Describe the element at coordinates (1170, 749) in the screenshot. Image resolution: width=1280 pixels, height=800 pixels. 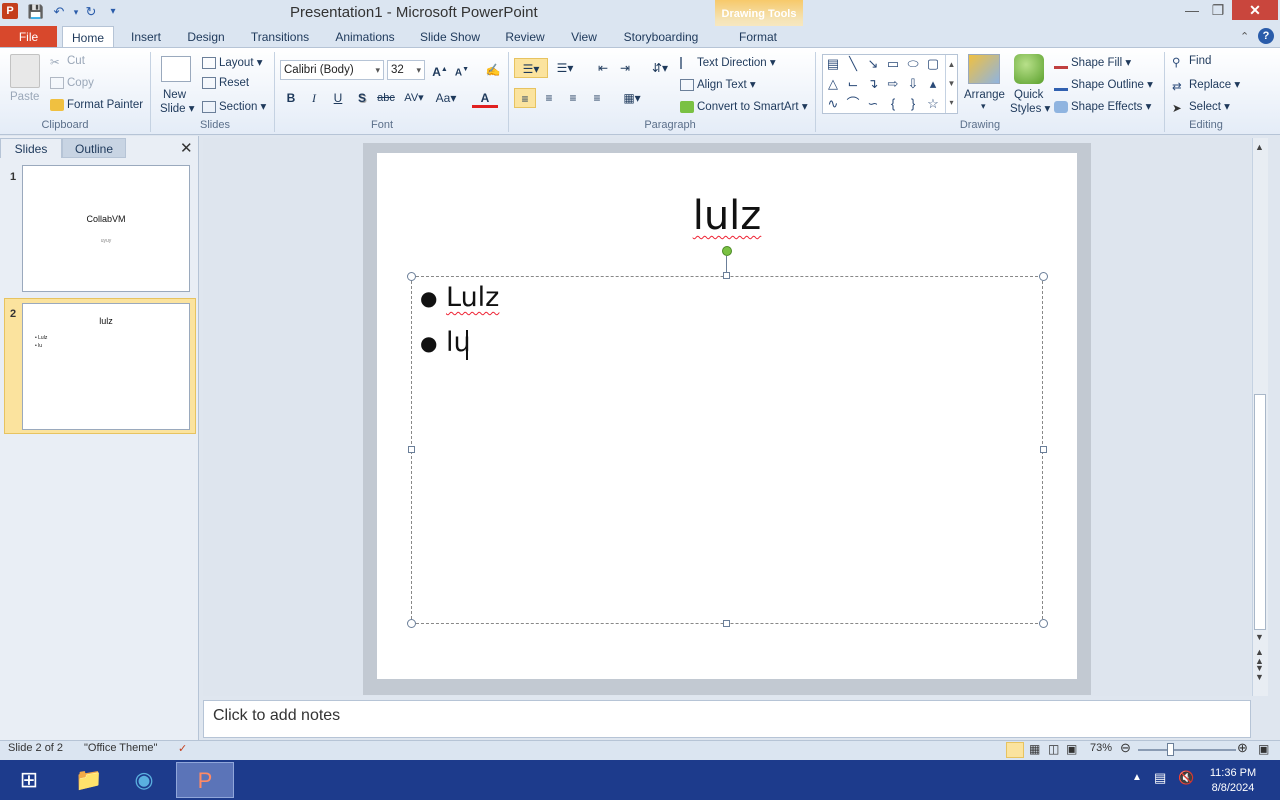
I see `zoom-slider-thumb` at that location.